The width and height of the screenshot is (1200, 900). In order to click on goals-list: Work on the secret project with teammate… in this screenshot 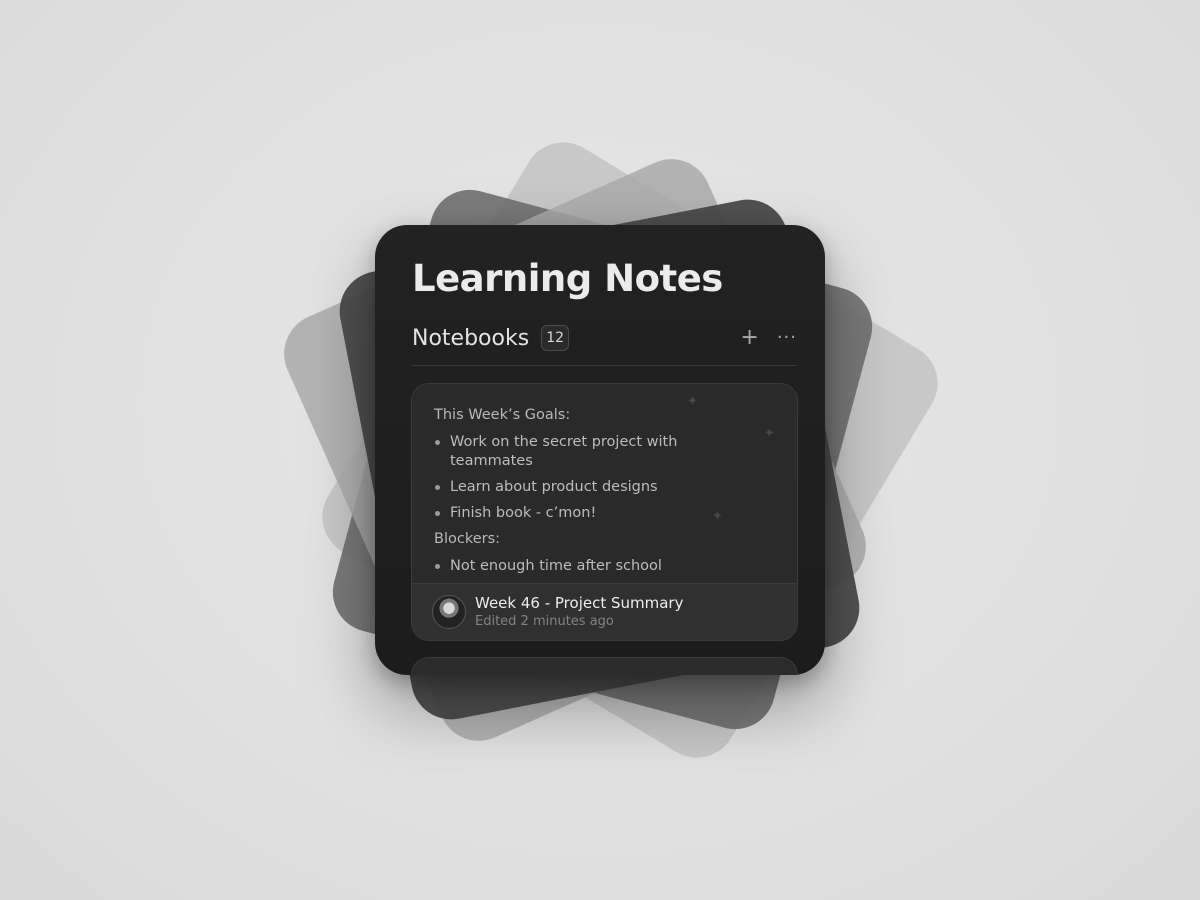, I will do `click(605, 478)`.